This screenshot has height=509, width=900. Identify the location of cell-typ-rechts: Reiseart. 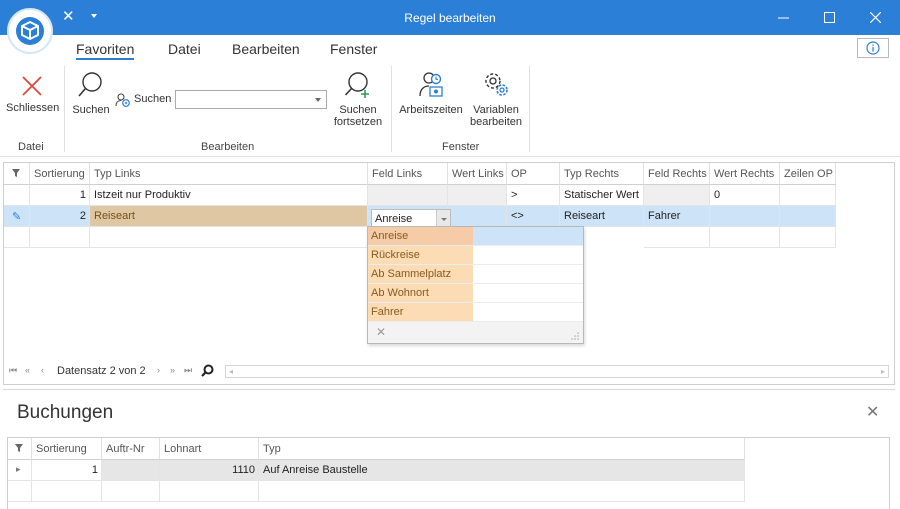
(602, 216).